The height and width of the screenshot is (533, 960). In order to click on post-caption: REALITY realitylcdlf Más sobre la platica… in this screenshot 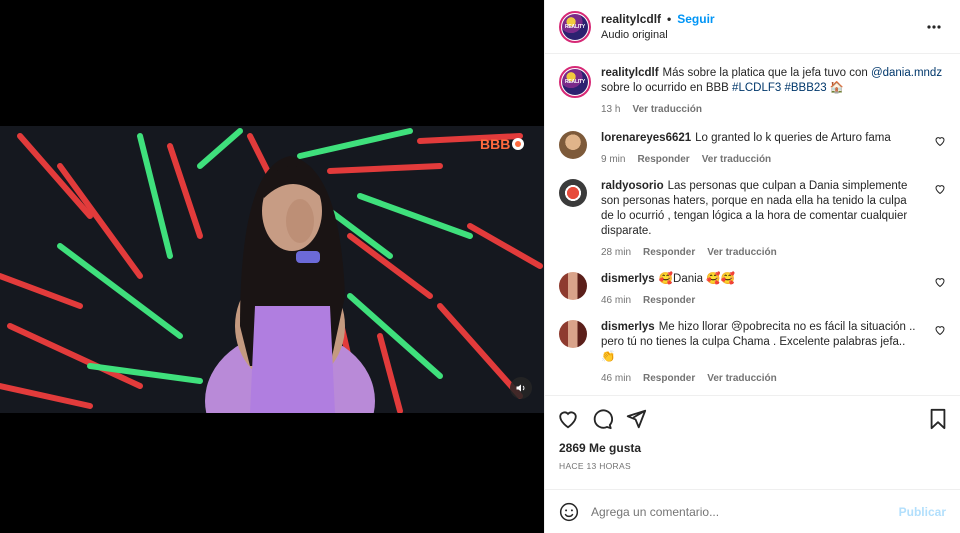, I will do `click(752, 90)`.